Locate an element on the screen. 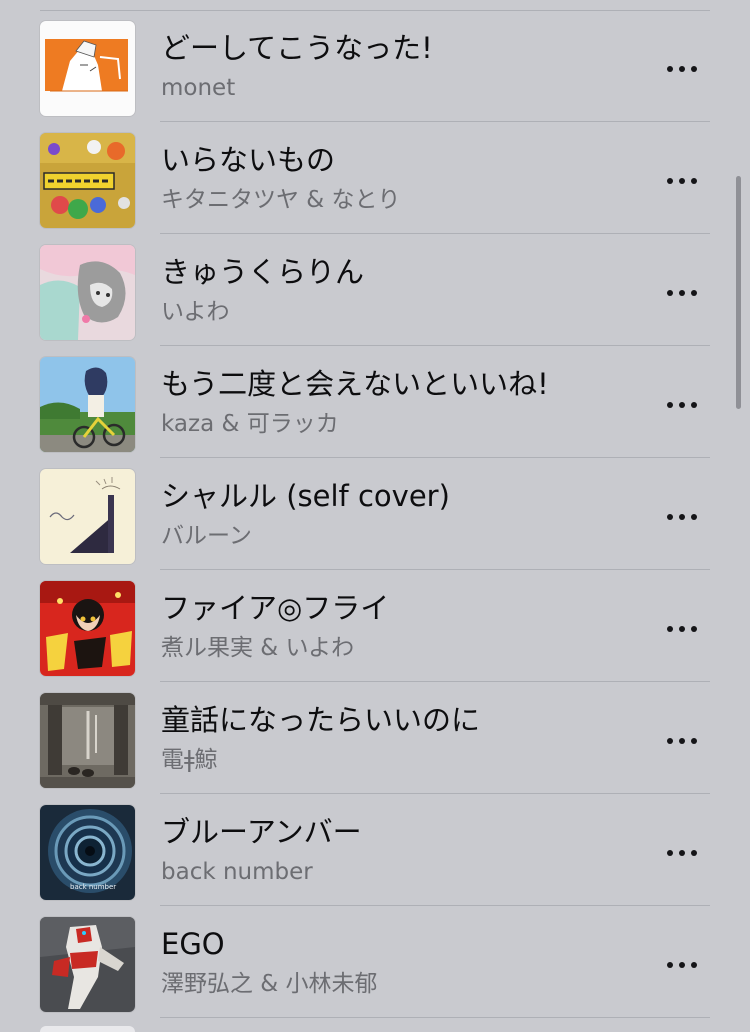 Image resolution: width=750 pixels, height=1032 pixels. next-album-artwork-peek is located at coordinates (87, 1029).